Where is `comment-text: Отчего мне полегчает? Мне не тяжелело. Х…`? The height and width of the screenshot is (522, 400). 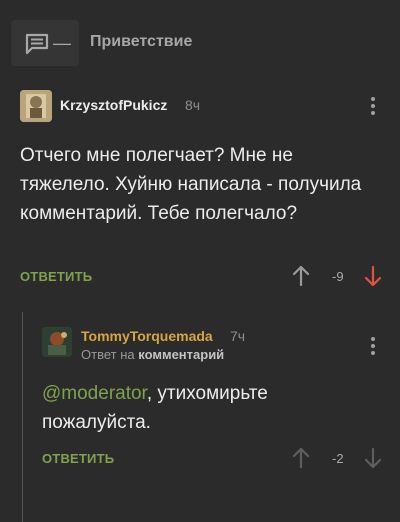 comment-text: Отчего мне полегчает? Мне не тяжелело. Х… is located at coordinates (191, 184).